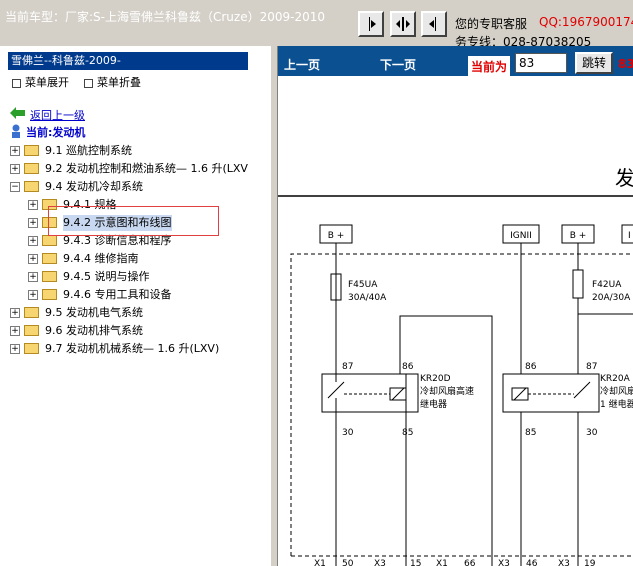 The width and height of the screenshot is (633, 566). I want to click on show-left-panel-button, so click(371, 24).